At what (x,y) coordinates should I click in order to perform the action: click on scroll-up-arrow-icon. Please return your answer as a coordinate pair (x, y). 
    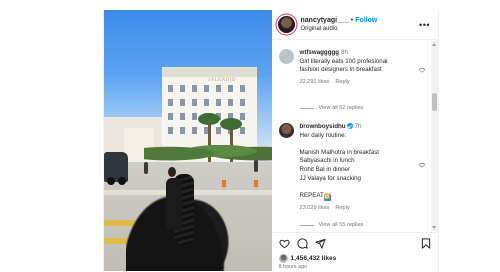
    Looking at the image, I should click on (434, 44).